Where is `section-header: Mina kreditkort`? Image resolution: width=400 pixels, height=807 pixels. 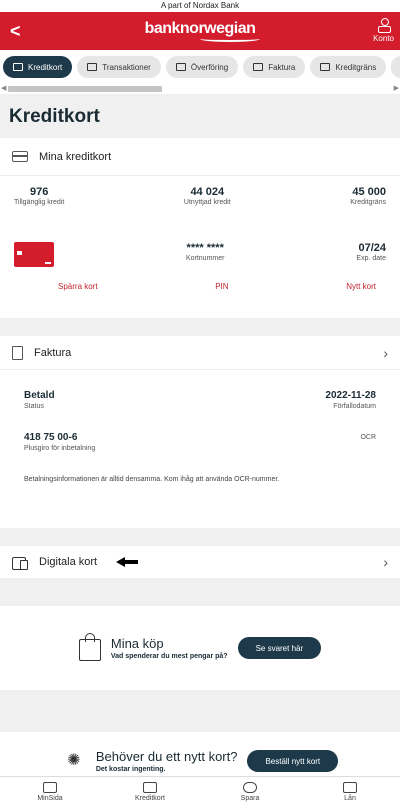 section-header: Mina kreditkort is located at coordinates (200, 157).